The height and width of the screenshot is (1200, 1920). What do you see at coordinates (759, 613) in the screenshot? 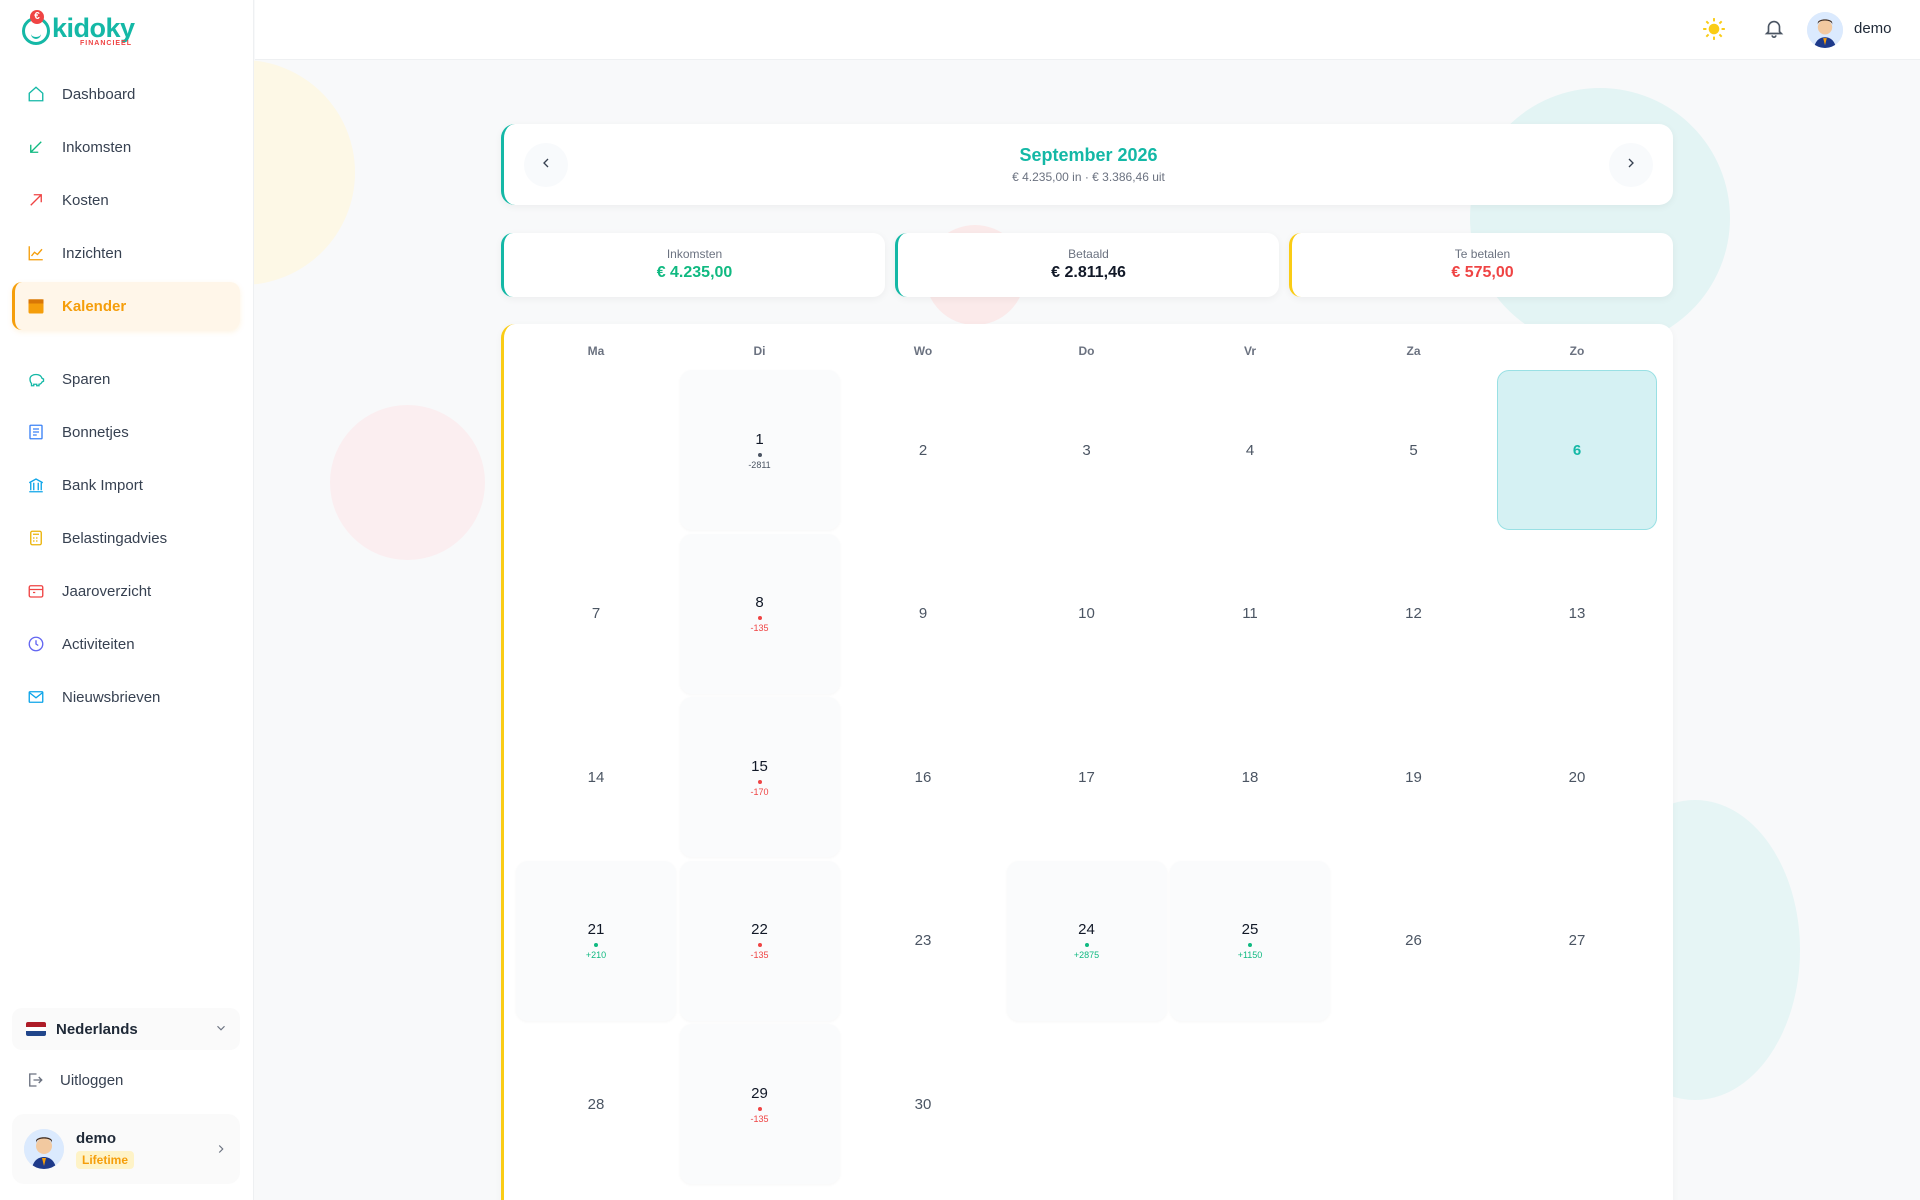
I see `calendar-day-8: 8 -135` at bounding box center [759, 613].